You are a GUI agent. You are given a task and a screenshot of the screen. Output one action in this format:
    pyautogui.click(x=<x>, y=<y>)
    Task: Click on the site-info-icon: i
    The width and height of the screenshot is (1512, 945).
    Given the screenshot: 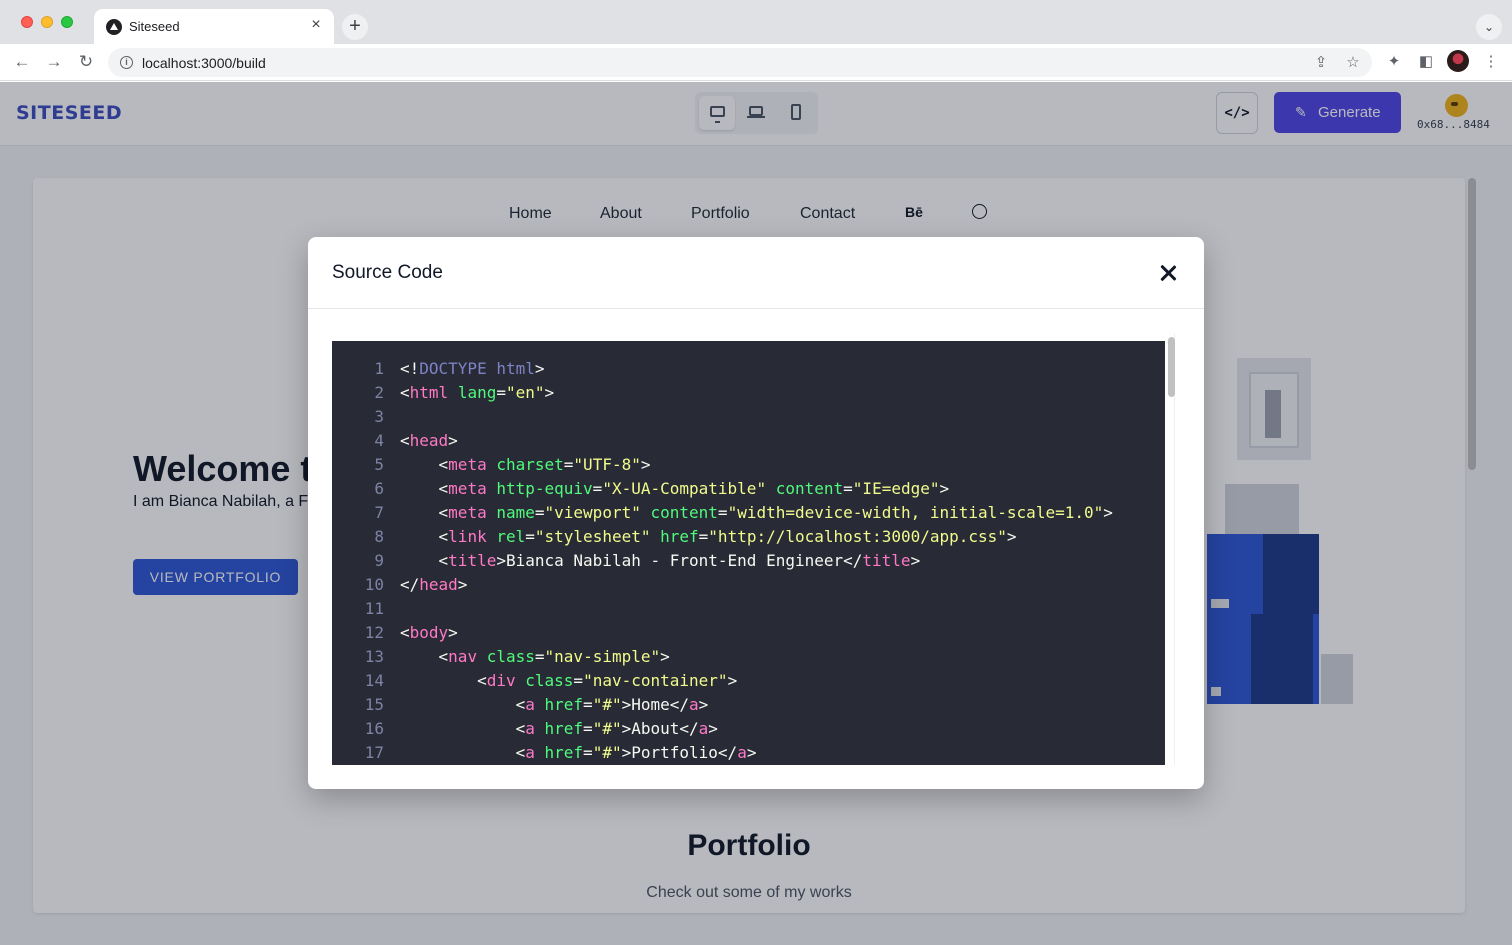 What is the action you would take?
    pyautogui.click(x=126, y=62)
    